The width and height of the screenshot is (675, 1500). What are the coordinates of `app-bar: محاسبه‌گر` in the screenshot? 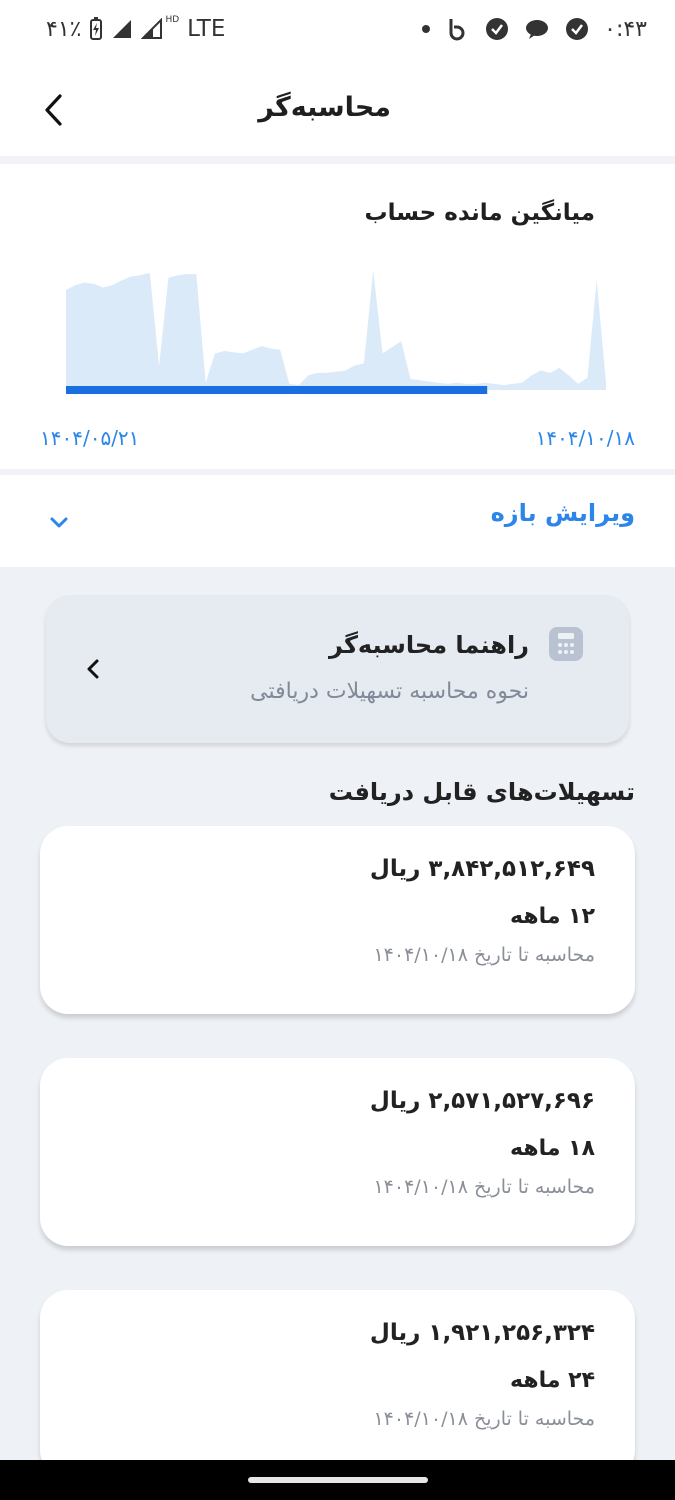 It's located at (337, 110).